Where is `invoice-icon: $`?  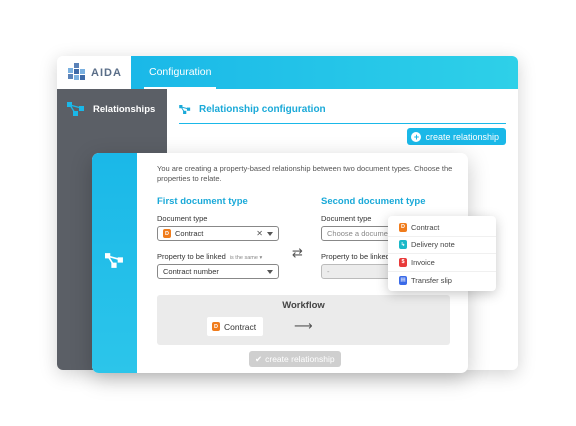 invoice-icon: $ is located at coordinates (403, 262).